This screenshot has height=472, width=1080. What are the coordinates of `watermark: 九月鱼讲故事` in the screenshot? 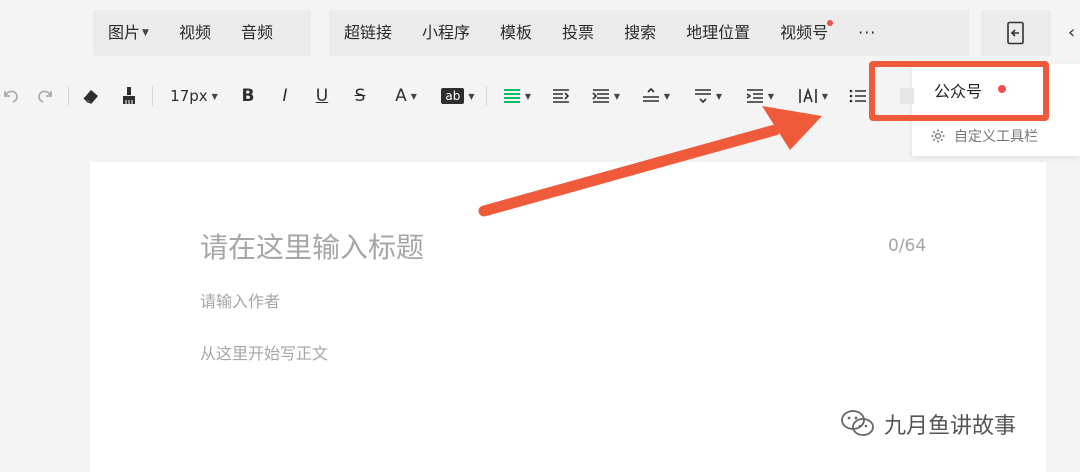 It's located at (928, 424).